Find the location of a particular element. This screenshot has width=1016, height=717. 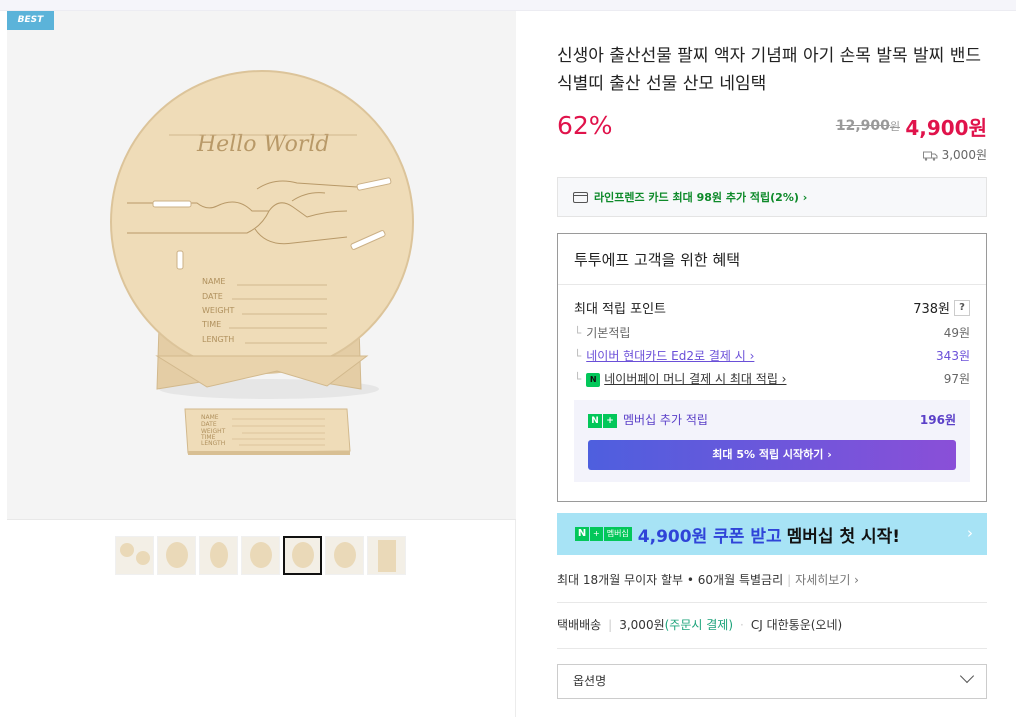

field-date: DATE is located at coordinates (212, 296).